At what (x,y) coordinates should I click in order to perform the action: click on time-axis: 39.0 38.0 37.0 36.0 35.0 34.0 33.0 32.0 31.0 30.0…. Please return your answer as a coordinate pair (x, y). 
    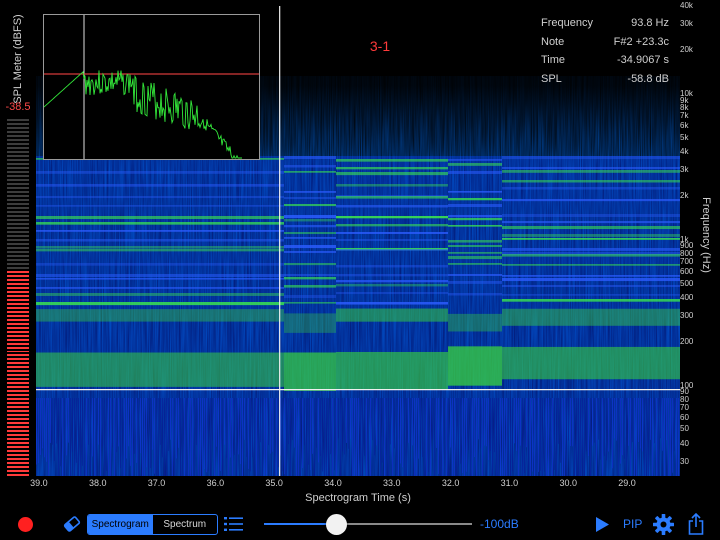
    Looking at the image, I should click on (355, 485).